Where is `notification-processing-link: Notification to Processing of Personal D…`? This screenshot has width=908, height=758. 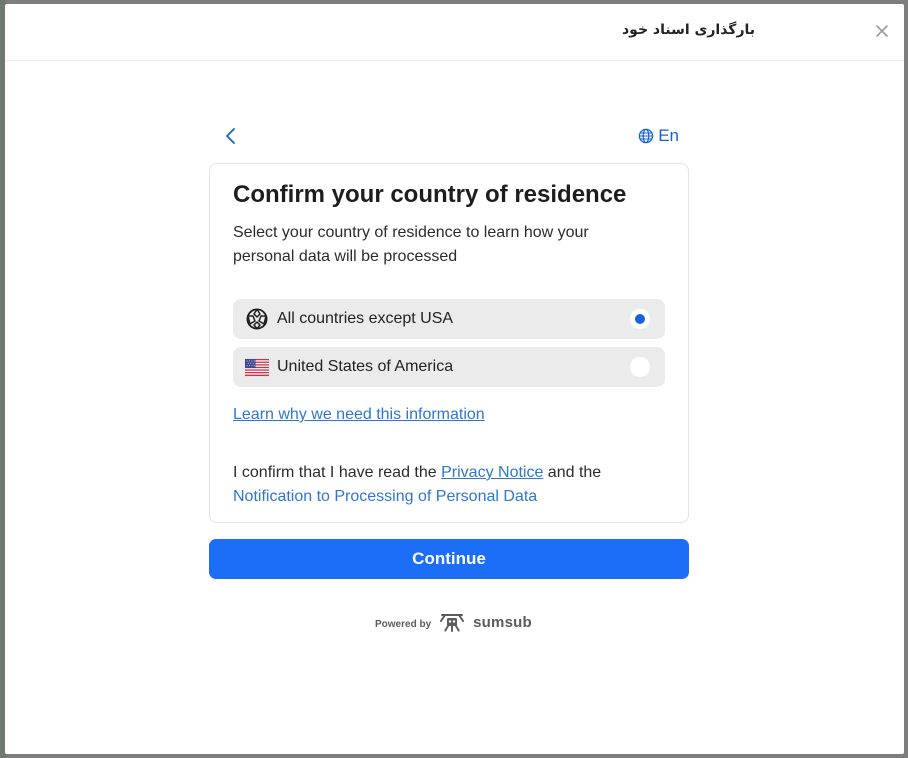
notification-processing-link: Notification to Processing of Personal D… is located at coordinates (385, 496).